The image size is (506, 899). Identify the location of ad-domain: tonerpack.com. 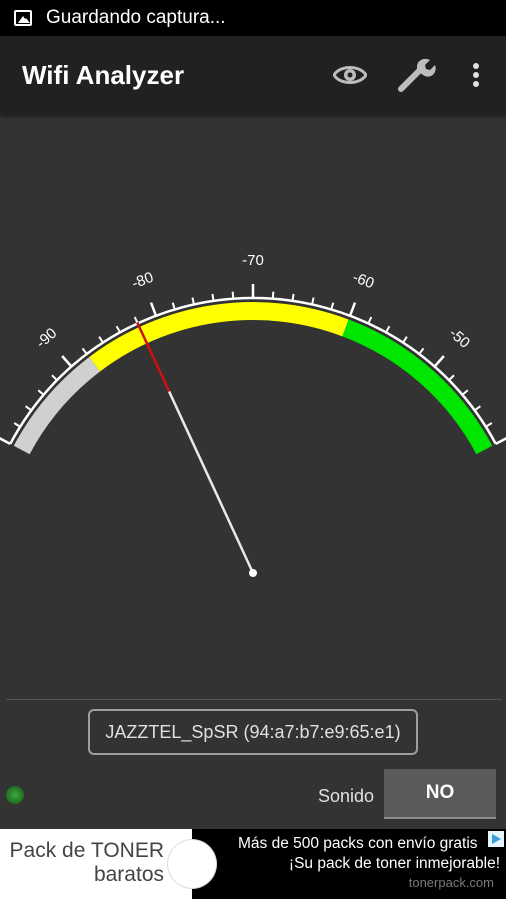
(451, 882).